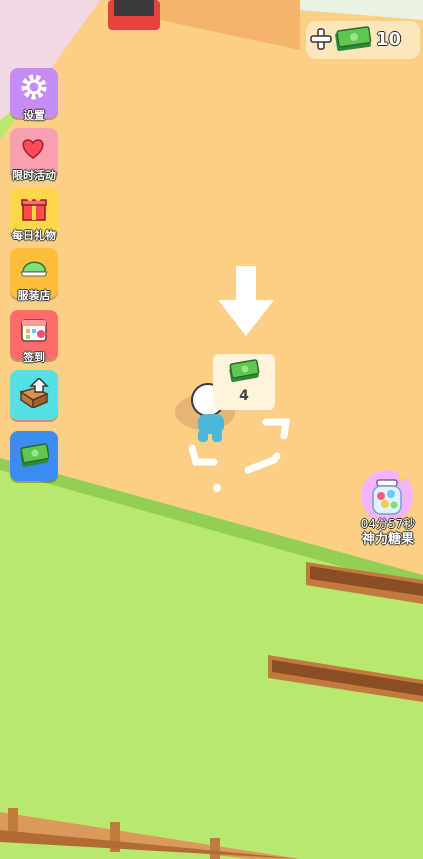 This screenshot has width=423, height=859. Describe the element at coordinates (345, 678) in the screenshot. I see `fence-lower` at that location.